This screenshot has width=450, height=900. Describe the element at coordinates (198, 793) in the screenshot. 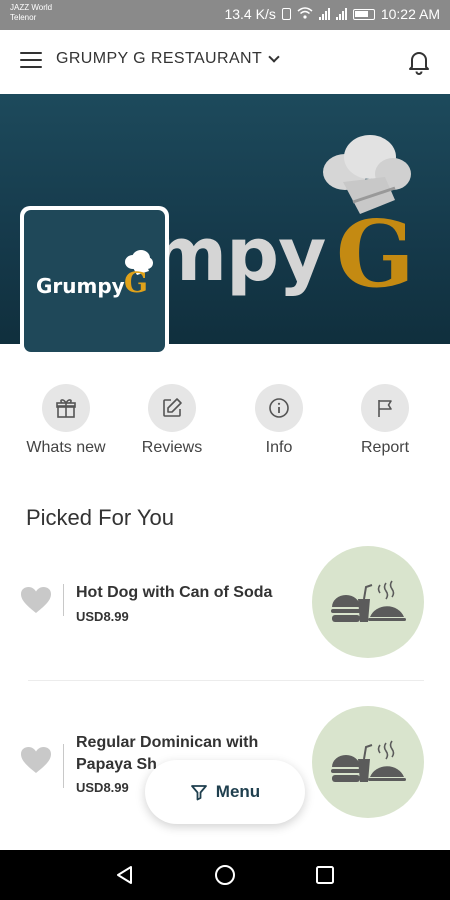

I see `filter-icon` at that location.